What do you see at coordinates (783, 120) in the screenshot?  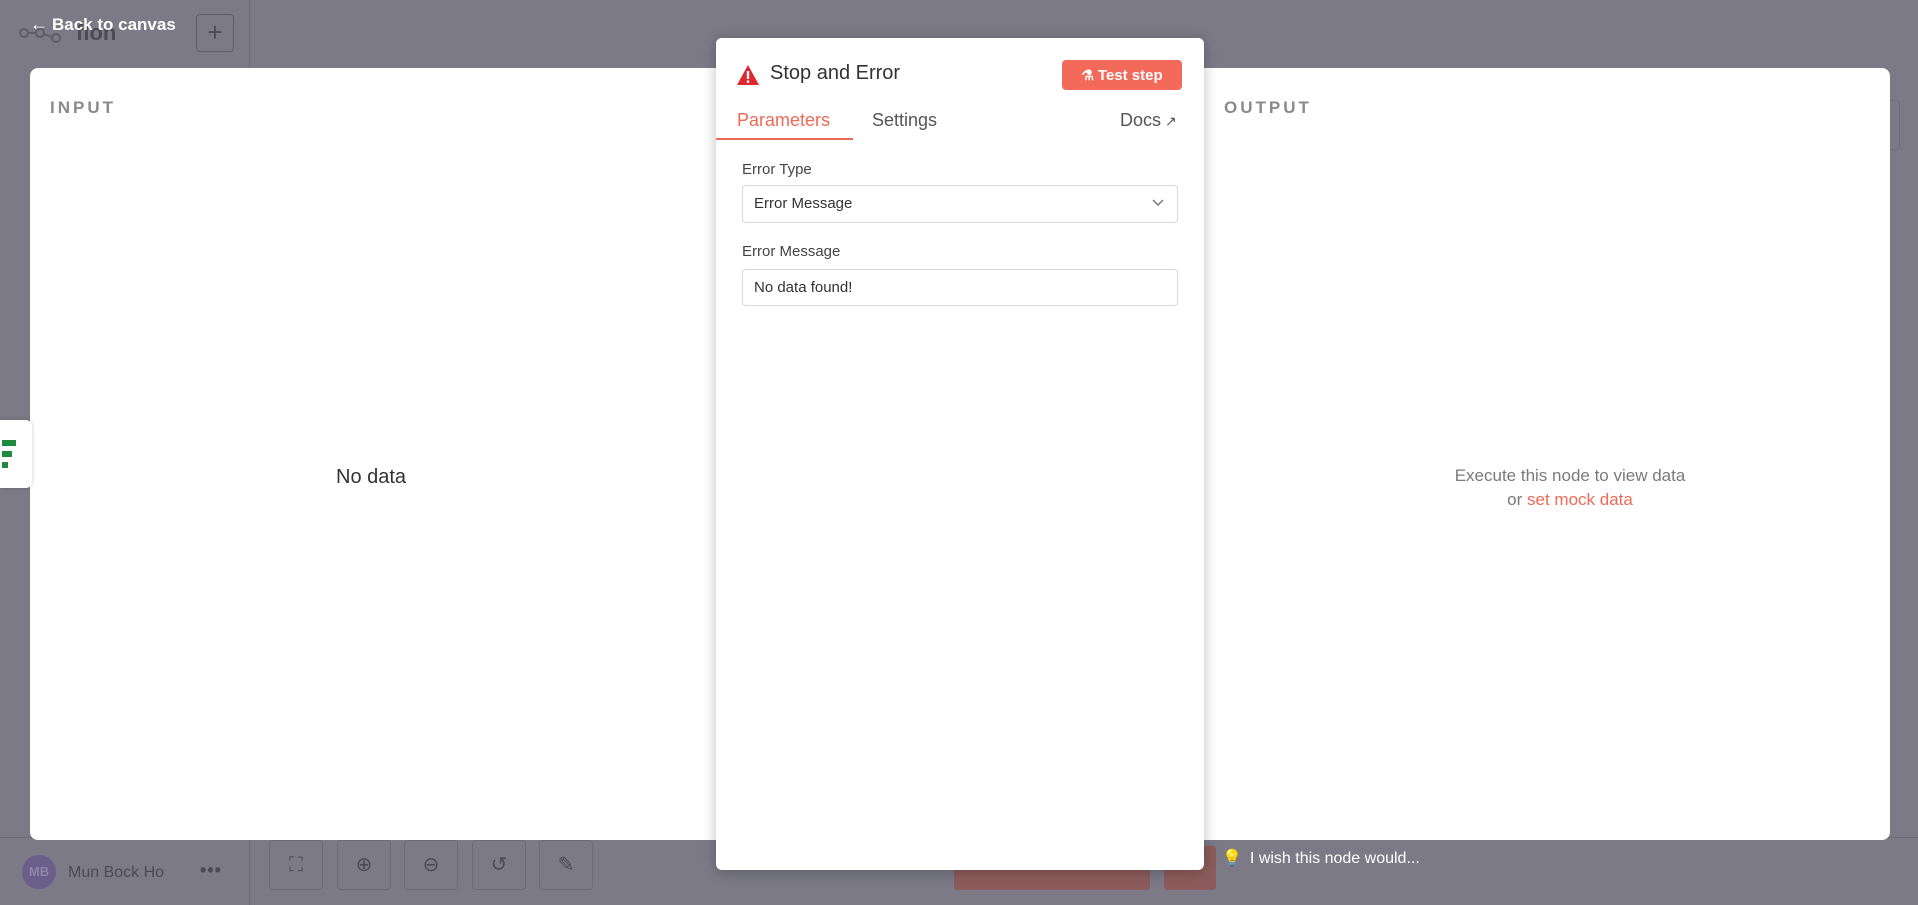 I see `tab-parameters: Parameters` at bounding box center [783, 120].